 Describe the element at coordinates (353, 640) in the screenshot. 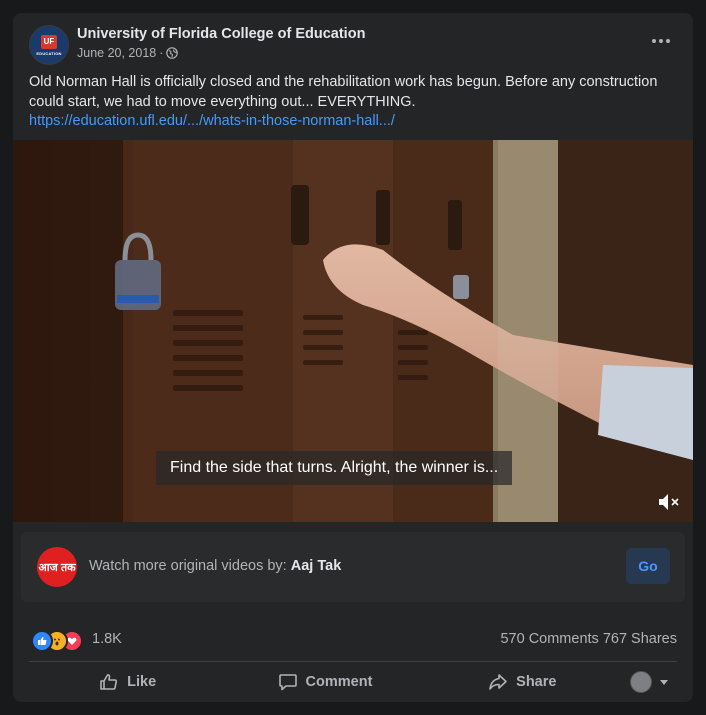

I see `post-stats: 1.8K 570 Comments 767 Shares` at that location.